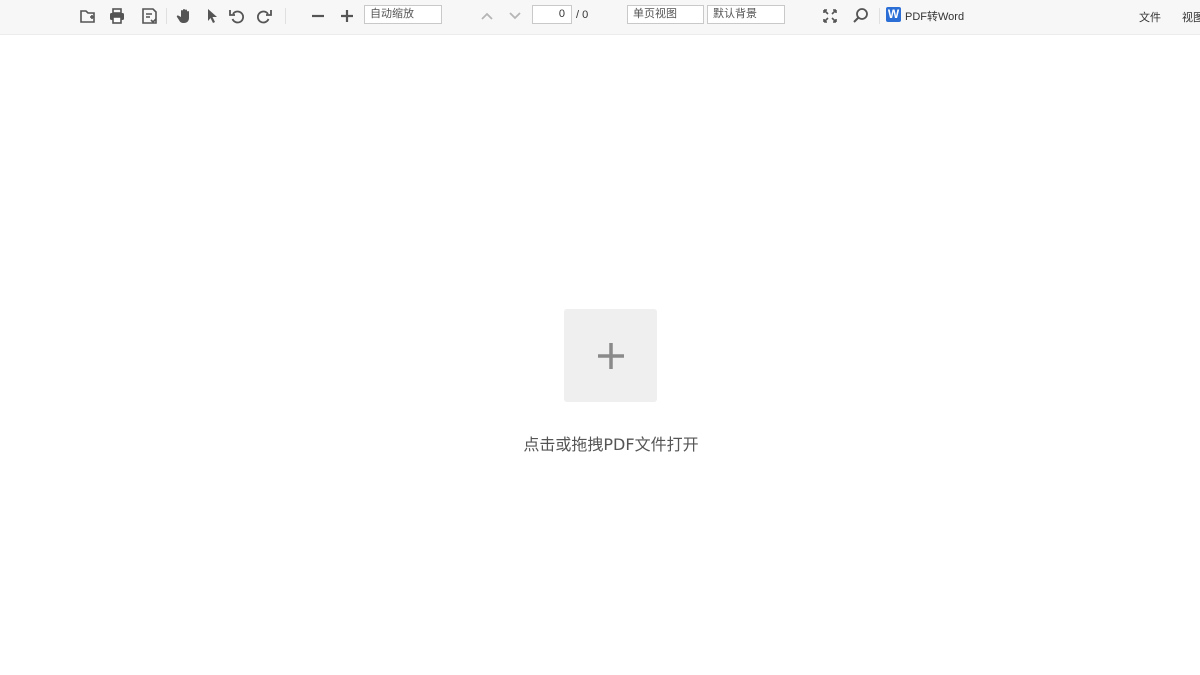 Image resolution: width=1200 pixels, height=675 pixels. What do you see at coordinates (746, 14) in the screenshot?
I see `background-select: 默认背景` at bounding box center [746, 14].